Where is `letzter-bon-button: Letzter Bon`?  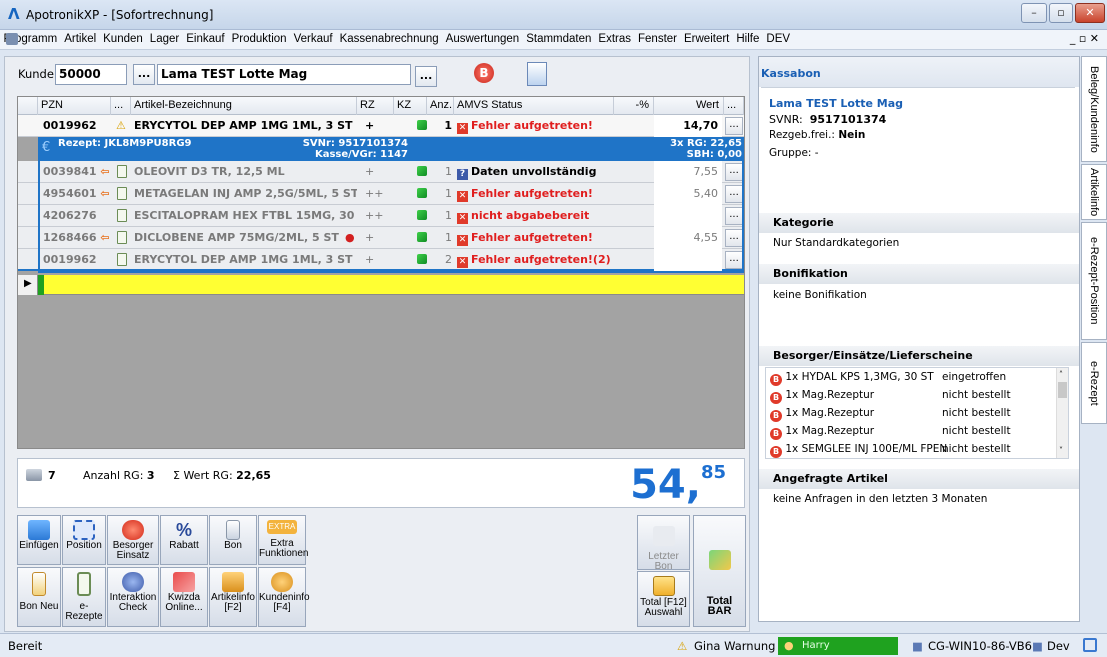
letzter-bon-button: Letzter Bon is located at coordinates (663, 543).